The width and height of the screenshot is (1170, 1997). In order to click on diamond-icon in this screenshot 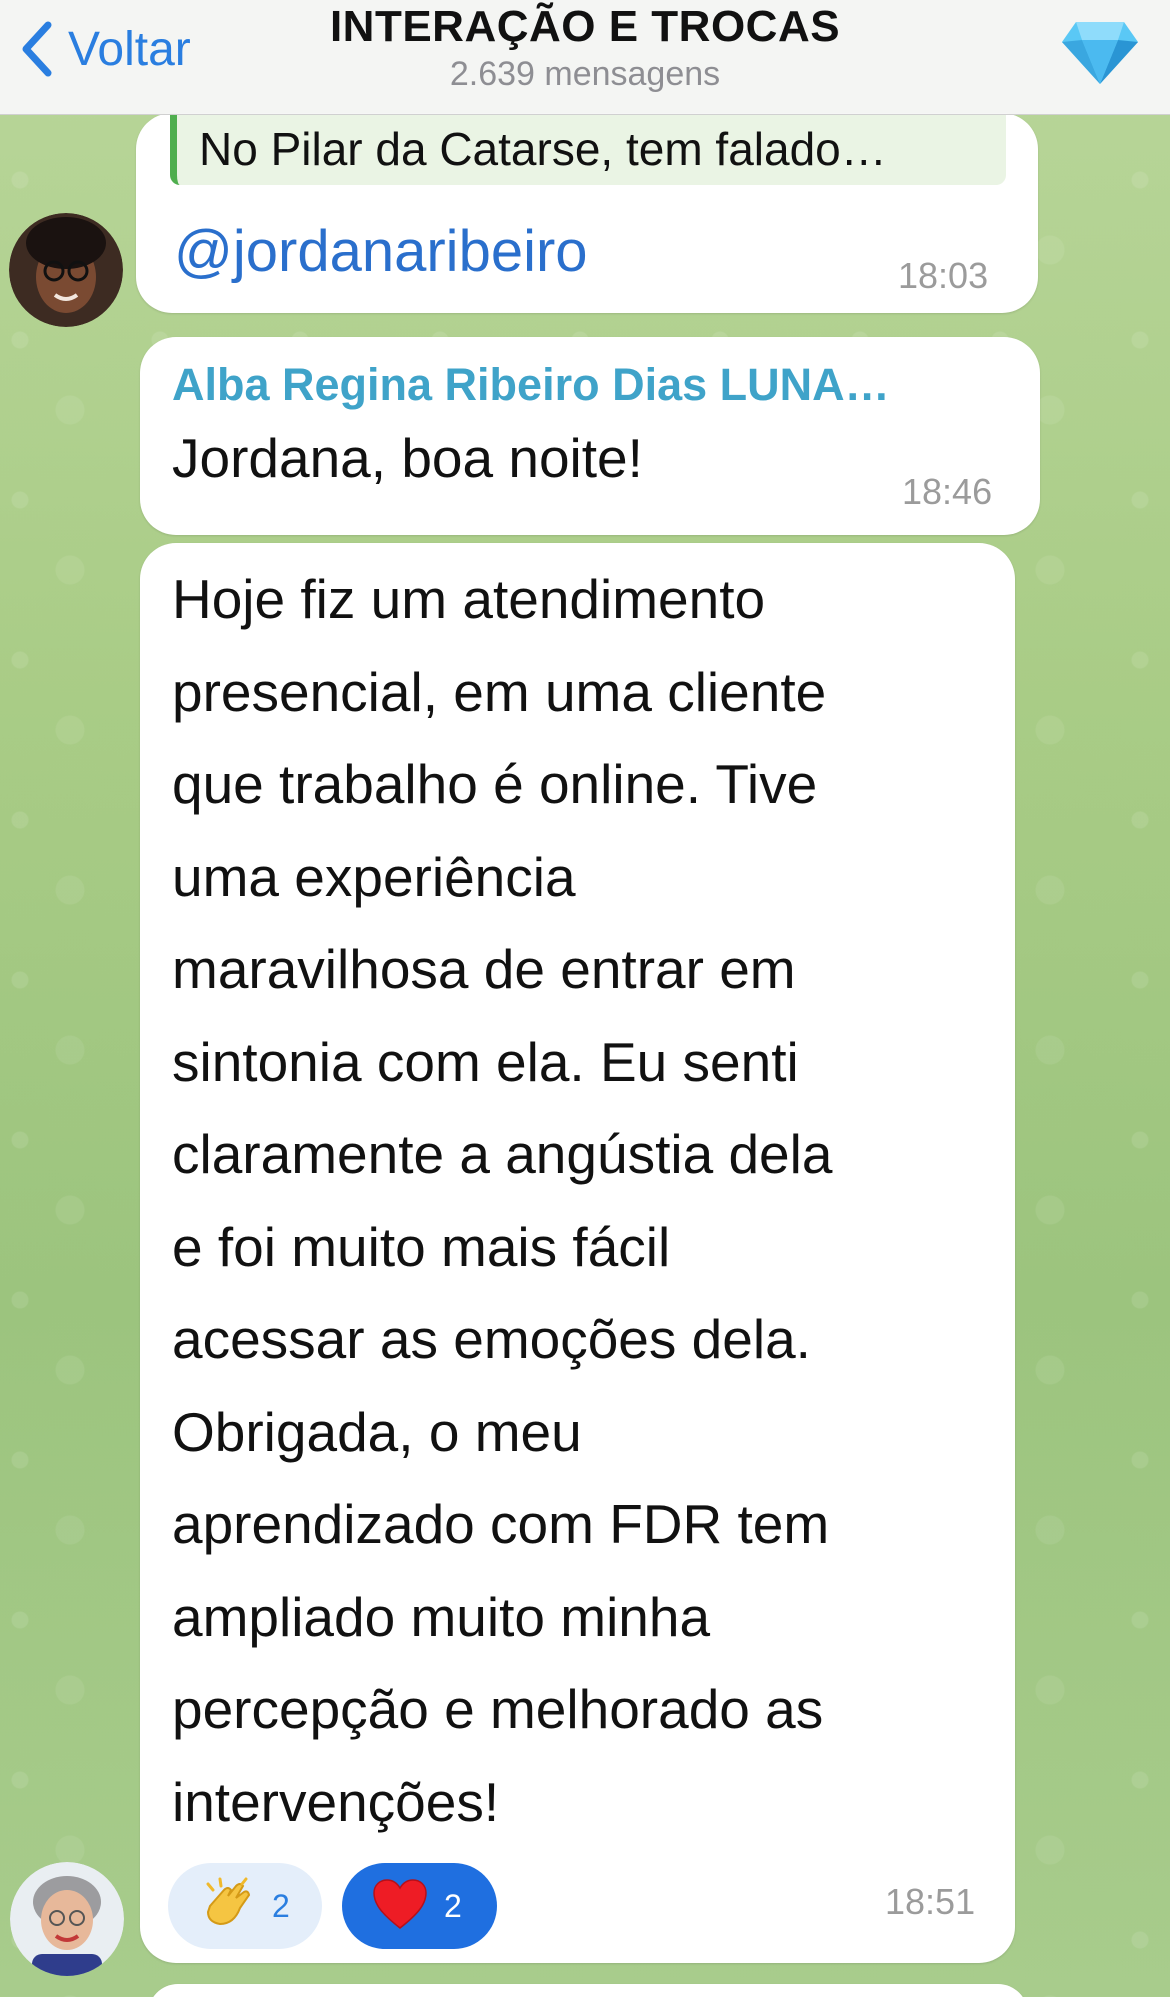, I will do `click(1100, 50)`.